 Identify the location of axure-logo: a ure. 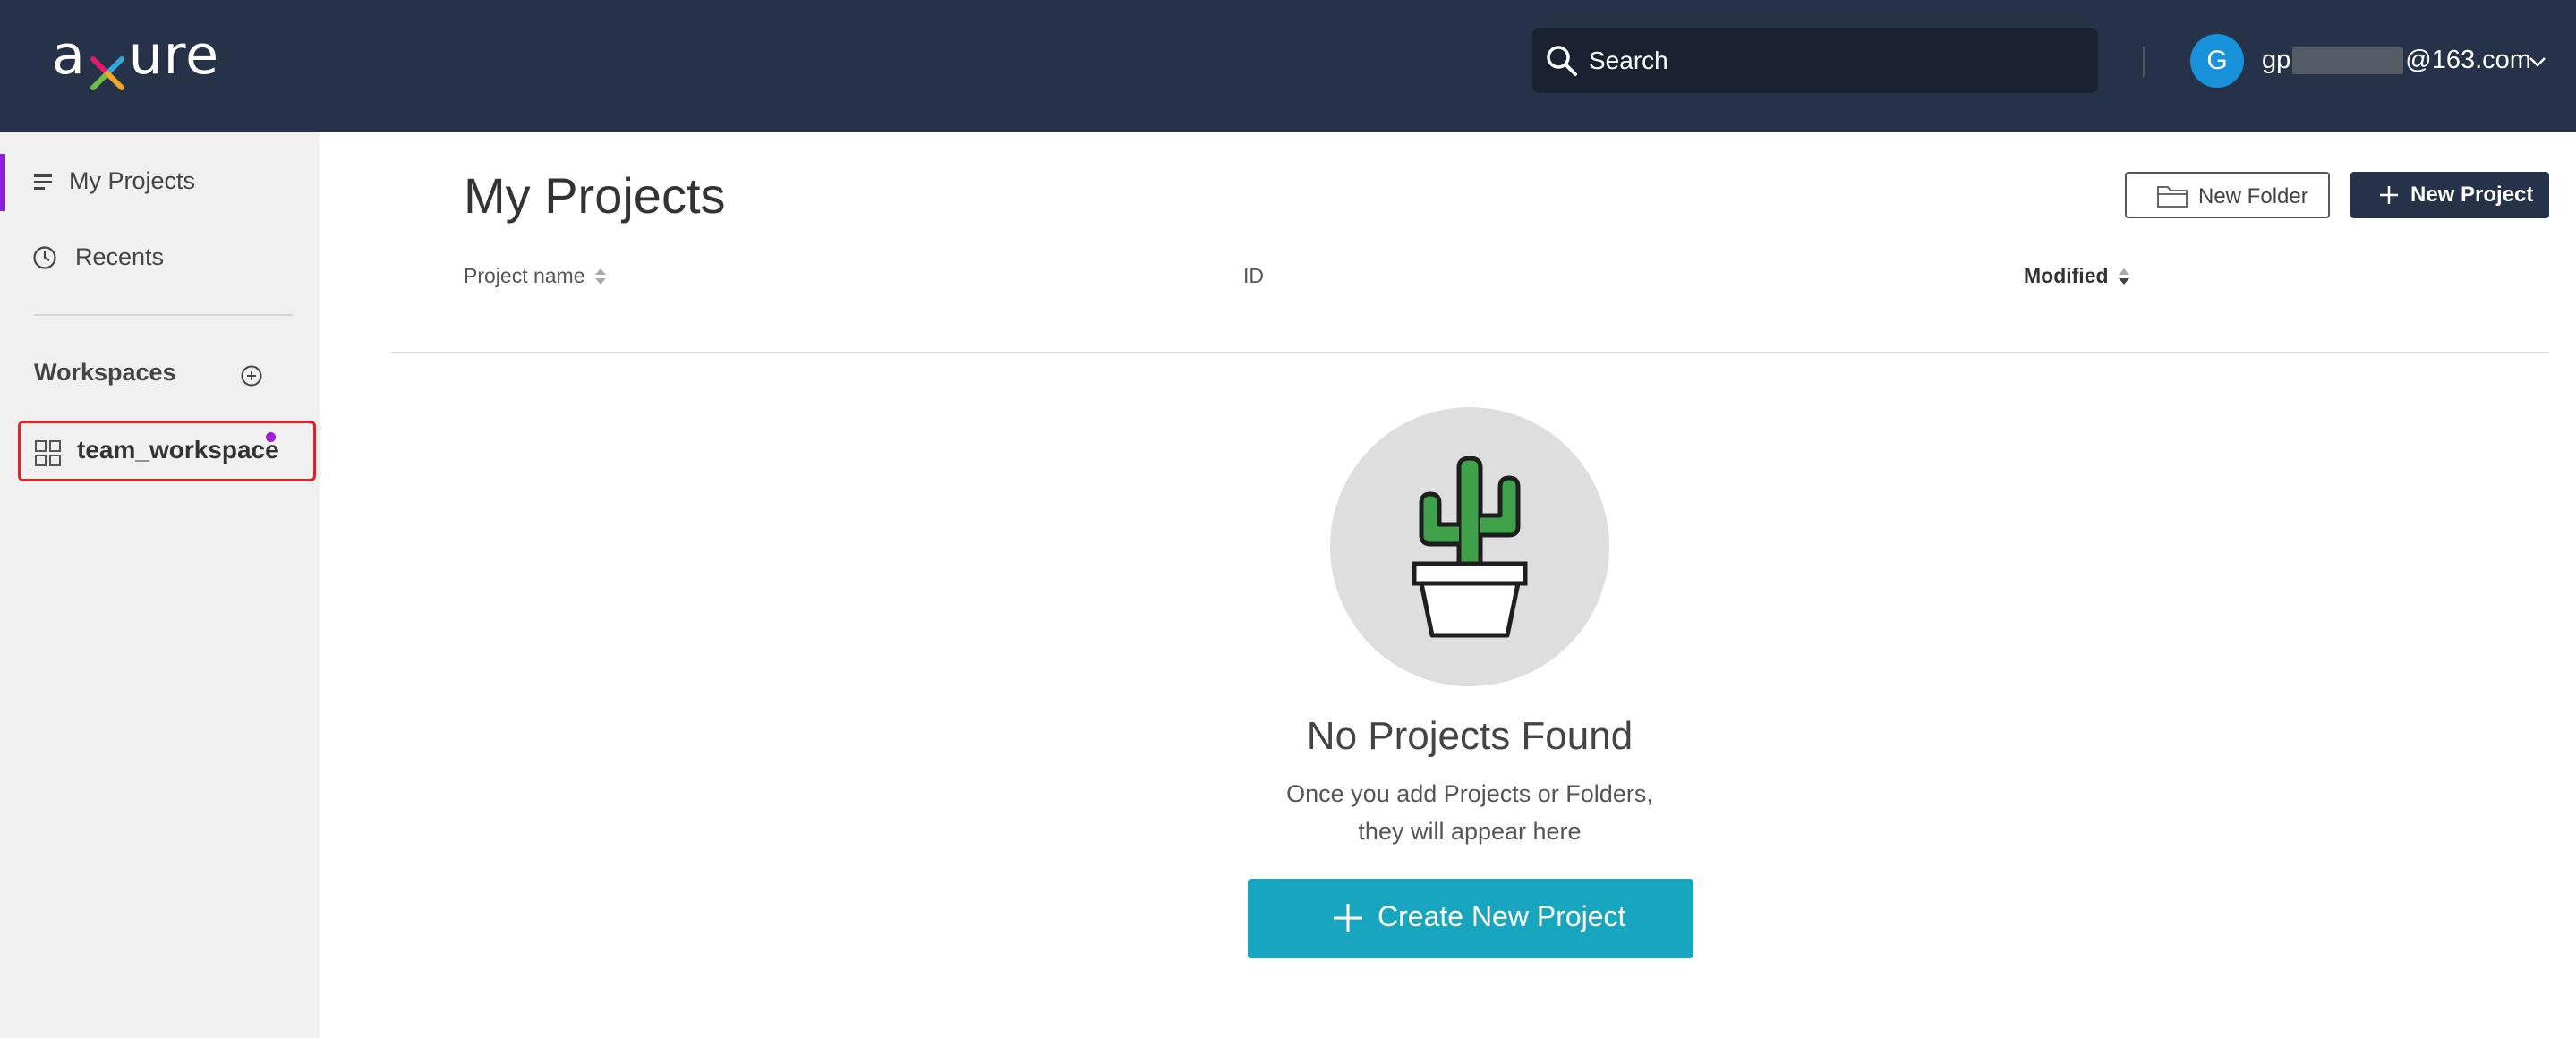
(136, 57).